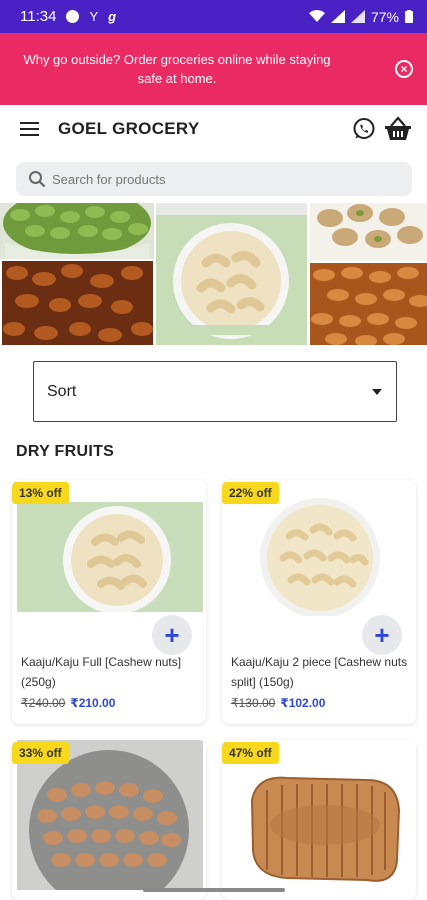 Image resolution: width=427 pixels, height=900 pixels. What do you see at coordinates (77, 303) in the screenshot?
I see `raisins-image` at bounding box center [77, 303].